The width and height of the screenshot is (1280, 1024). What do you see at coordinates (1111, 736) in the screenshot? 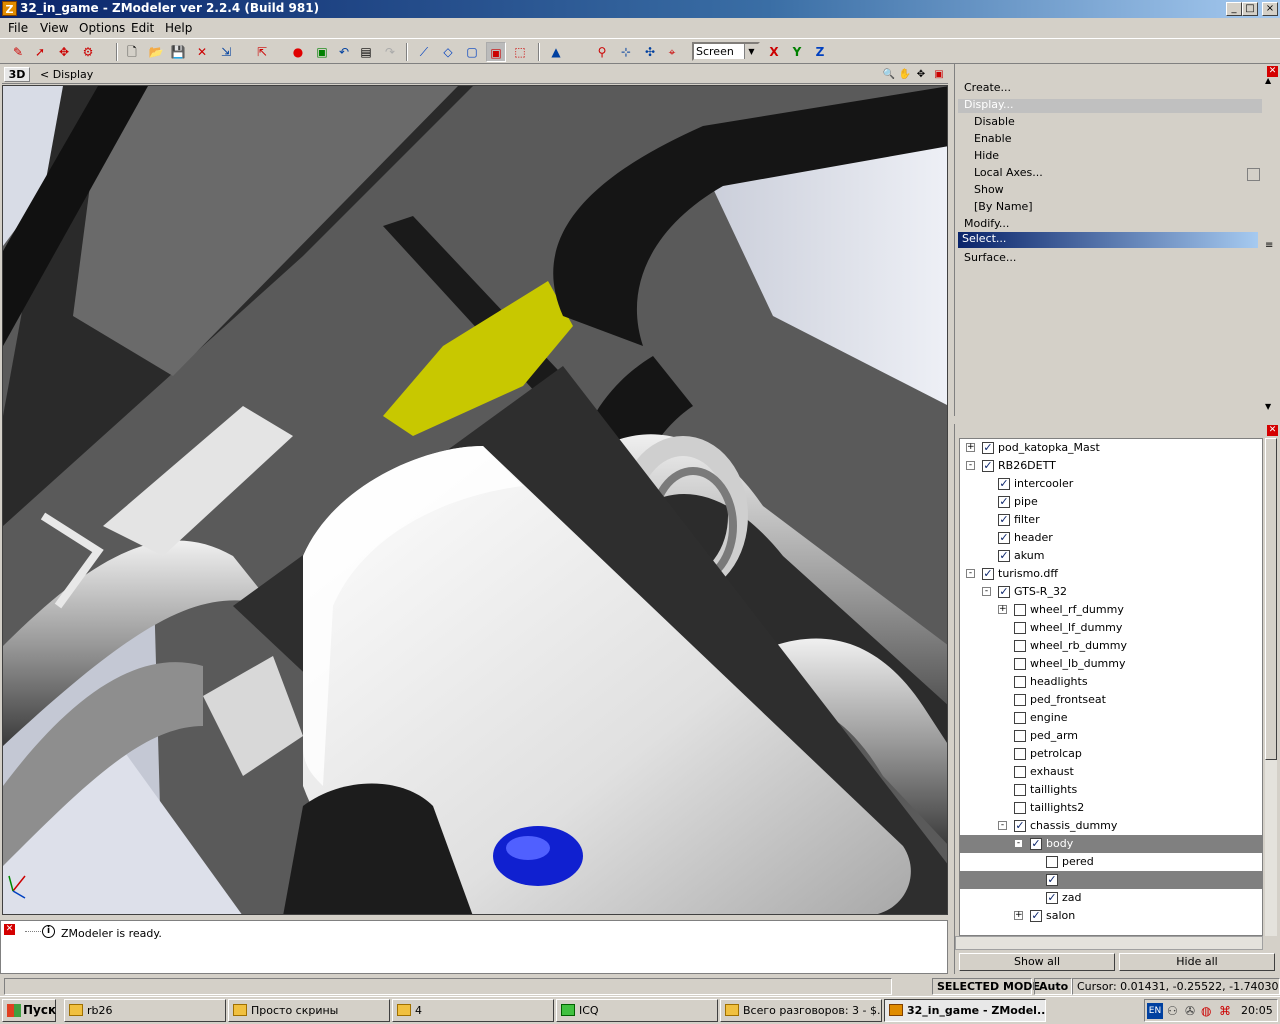
I see `tree-item: ped_arm` at bounding box center [1111, 736].